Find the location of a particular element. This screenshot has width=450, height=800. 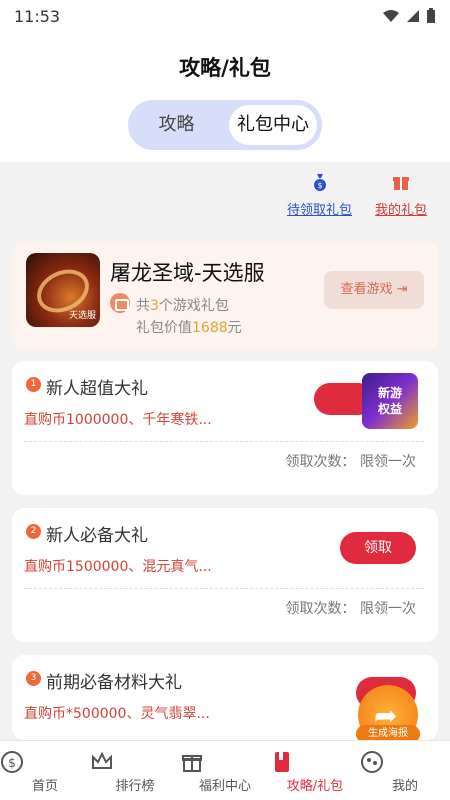

new-game-promo-badge: 新游 权益 is located at coordinates (390, 401).